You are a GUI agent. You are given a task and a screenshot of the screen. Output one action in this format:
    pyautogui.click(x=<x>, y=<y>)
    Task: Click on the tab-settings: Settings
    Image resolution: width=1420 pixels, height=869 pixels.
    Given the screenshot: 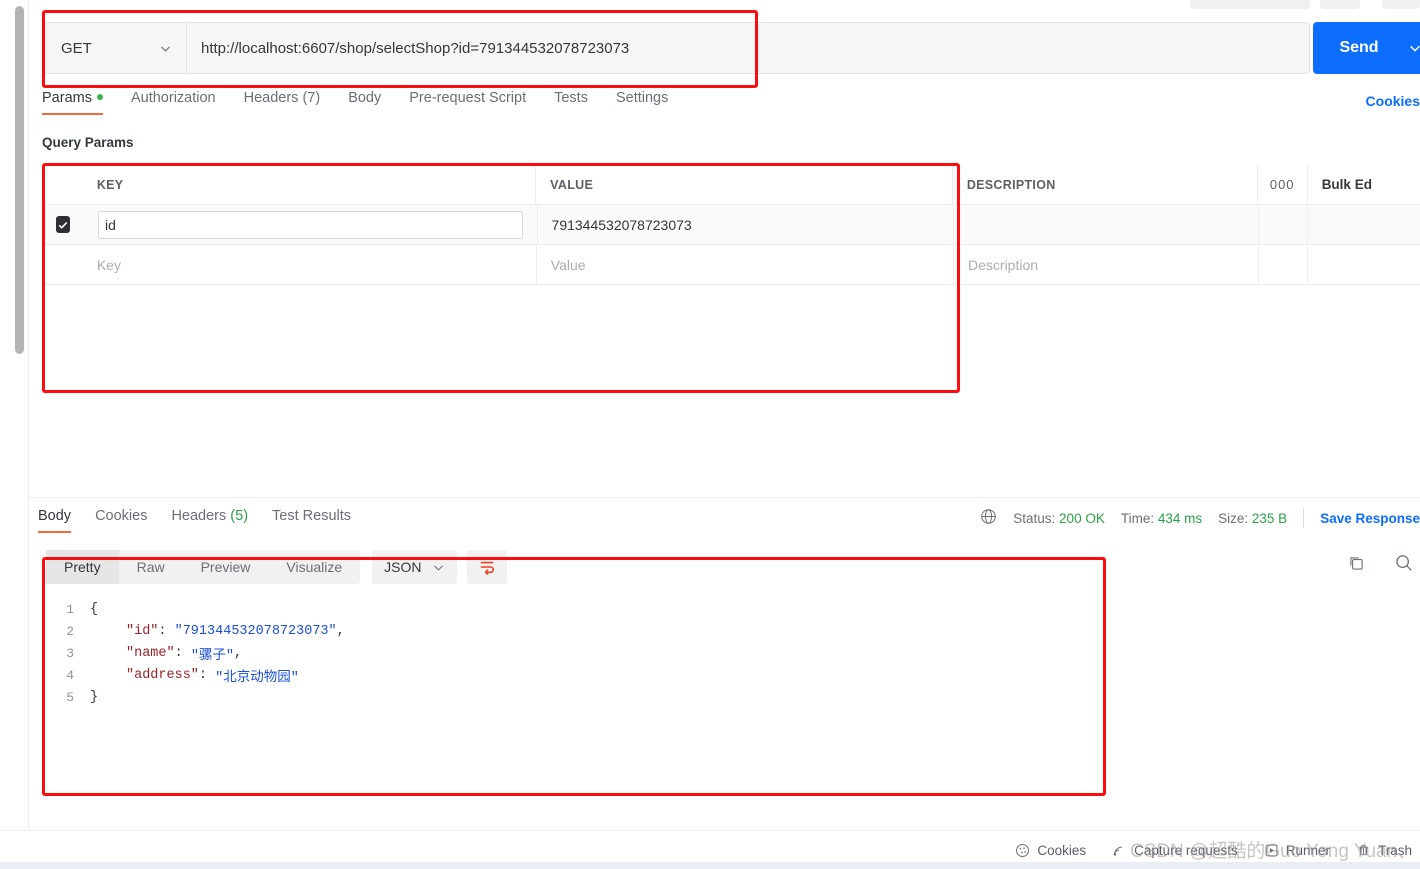 What is the action you would take?
    pyautogui.click(x=642, y=102)
    